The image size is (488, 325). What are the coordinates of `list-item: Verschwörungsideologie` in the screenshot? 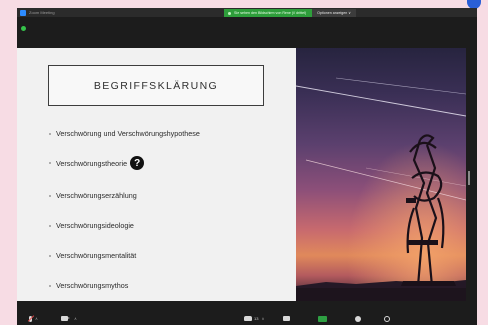 It's located at (91, 225).